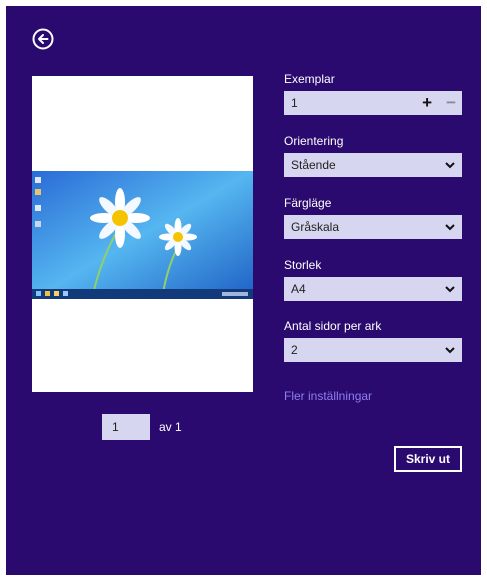  Describe the element at coordinates (373, 103) in the screenshot. I see `copies-field: 1 + −` at that location.